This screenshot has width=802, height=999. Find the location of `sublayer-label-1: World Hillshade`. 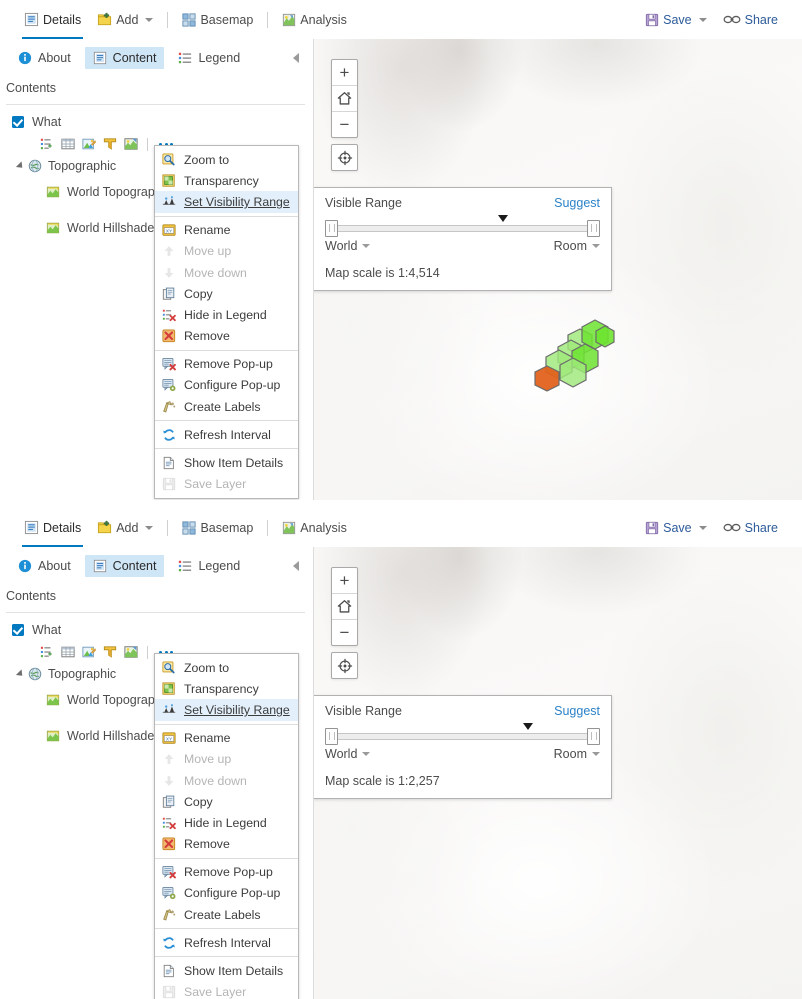

sublayer-label-1: World Hillshade is located at coordinates (111, 736).